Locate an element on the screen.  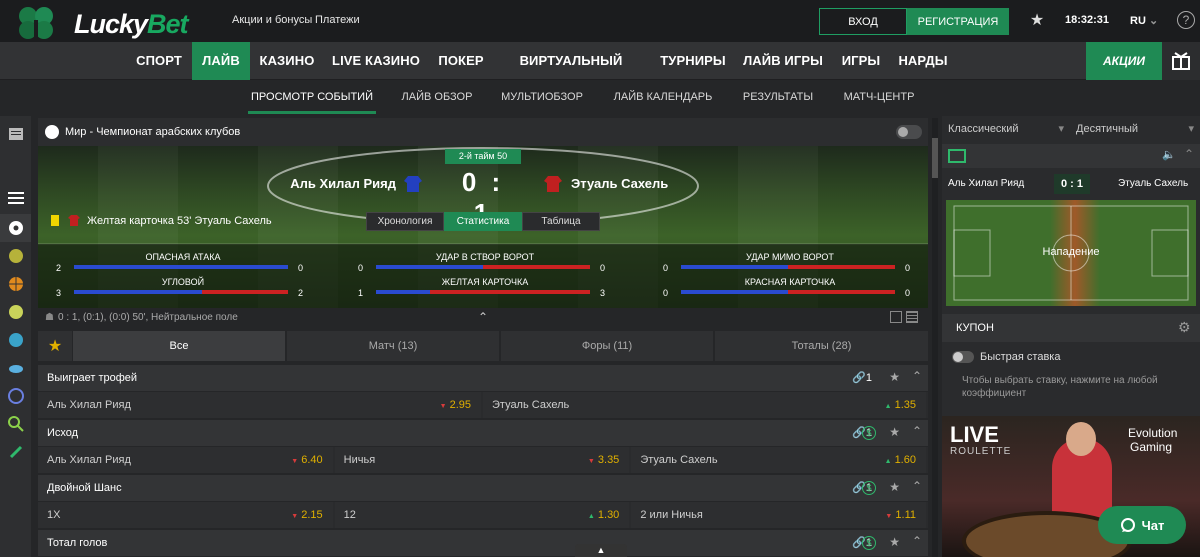
nav-games: ИГРЫ is located at coordinates (861, 61).